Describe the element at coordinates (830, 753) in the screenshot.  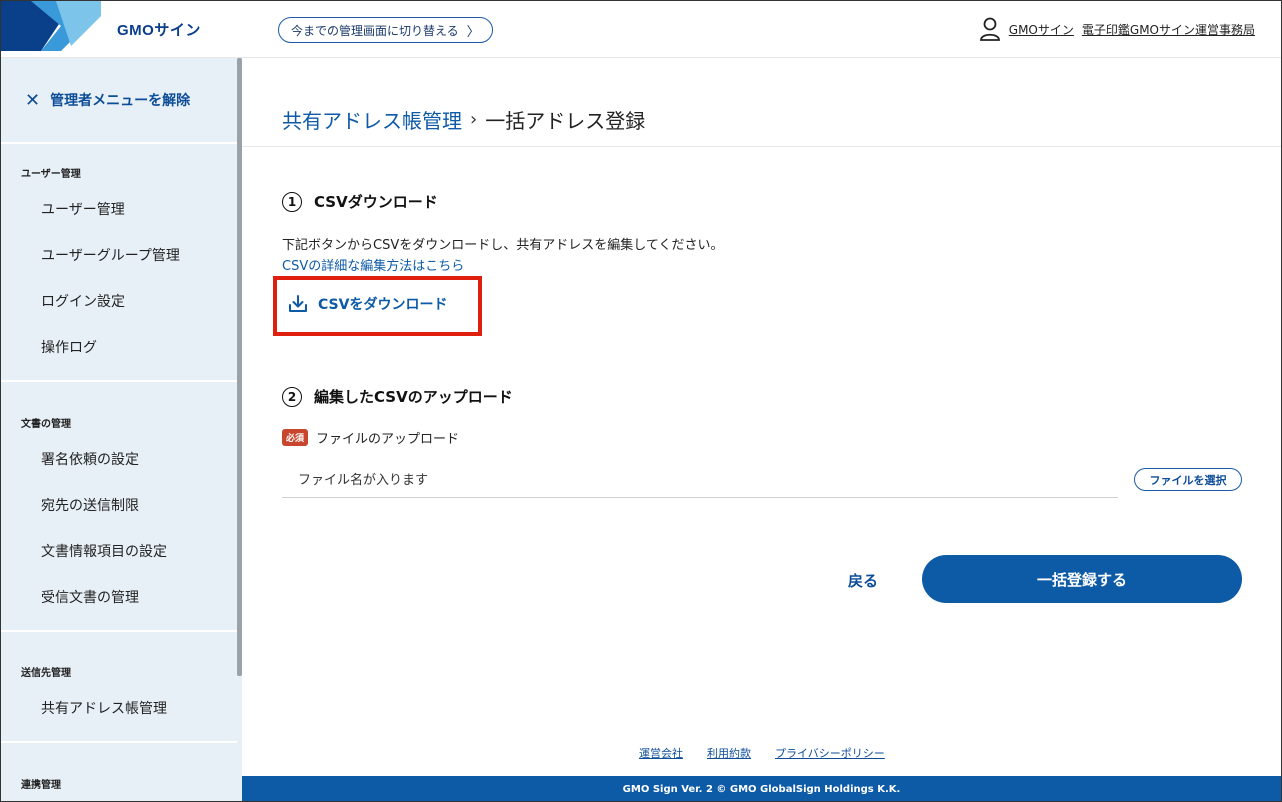
I see `footer-link-privacy: プライバシーポリシー` at that location.